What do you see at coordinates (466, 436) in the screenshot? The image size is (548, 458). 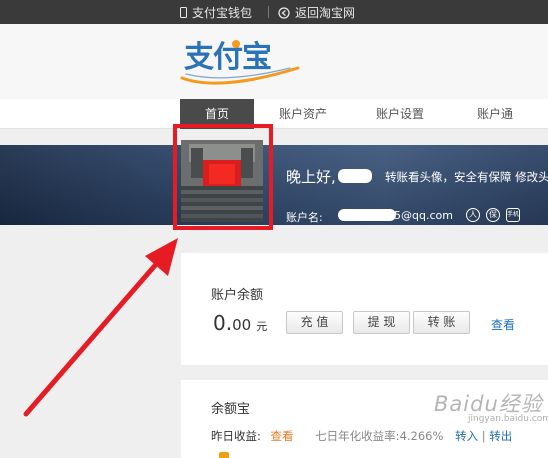 I see `transfer-in-link: 转入` at bounding box center [466, 436].